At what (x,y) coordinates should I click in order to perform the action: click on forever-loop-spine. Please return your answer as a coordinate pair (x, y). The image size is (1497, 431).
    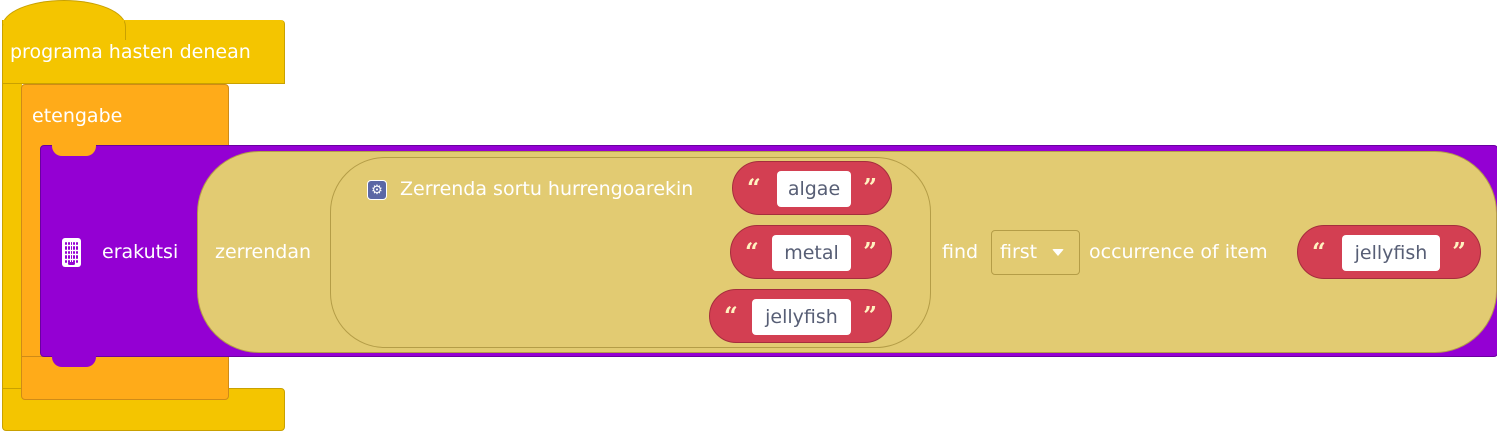
    Looking at the image, I should click on (31, 254).